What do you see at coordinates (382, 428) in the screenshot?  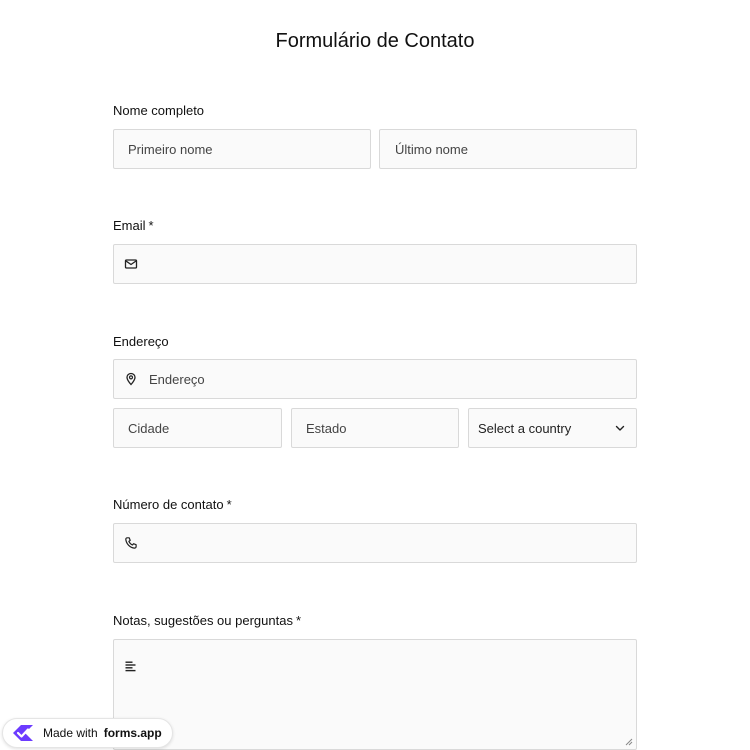 I see `state-input` at bounding box center [382, 428].